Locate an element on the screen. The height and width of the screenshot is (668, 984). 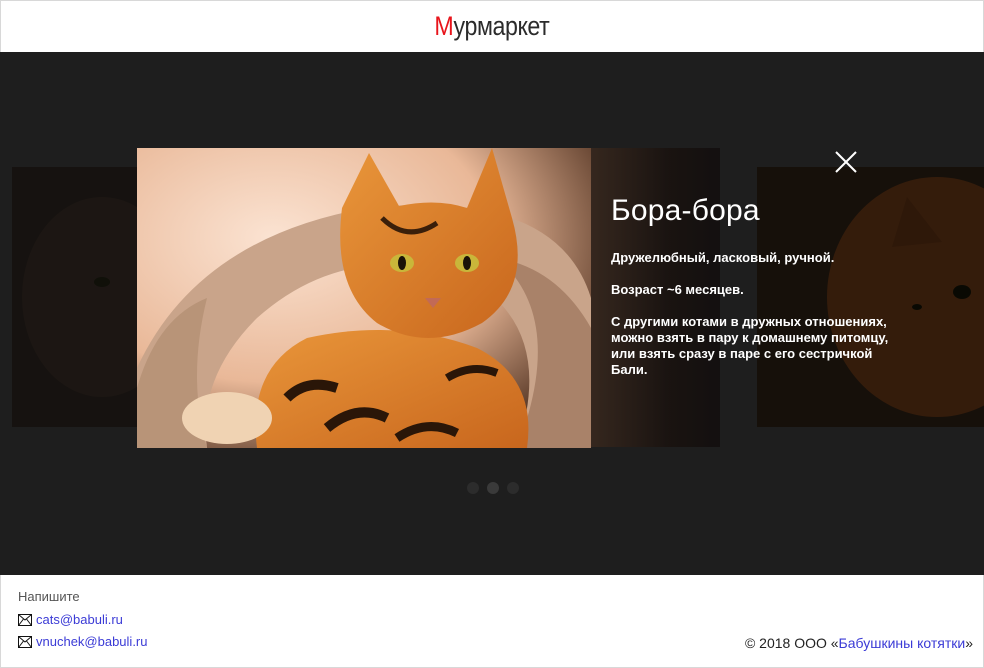
company-link: Бабушкины котятки is located at coordinates (902, 643).